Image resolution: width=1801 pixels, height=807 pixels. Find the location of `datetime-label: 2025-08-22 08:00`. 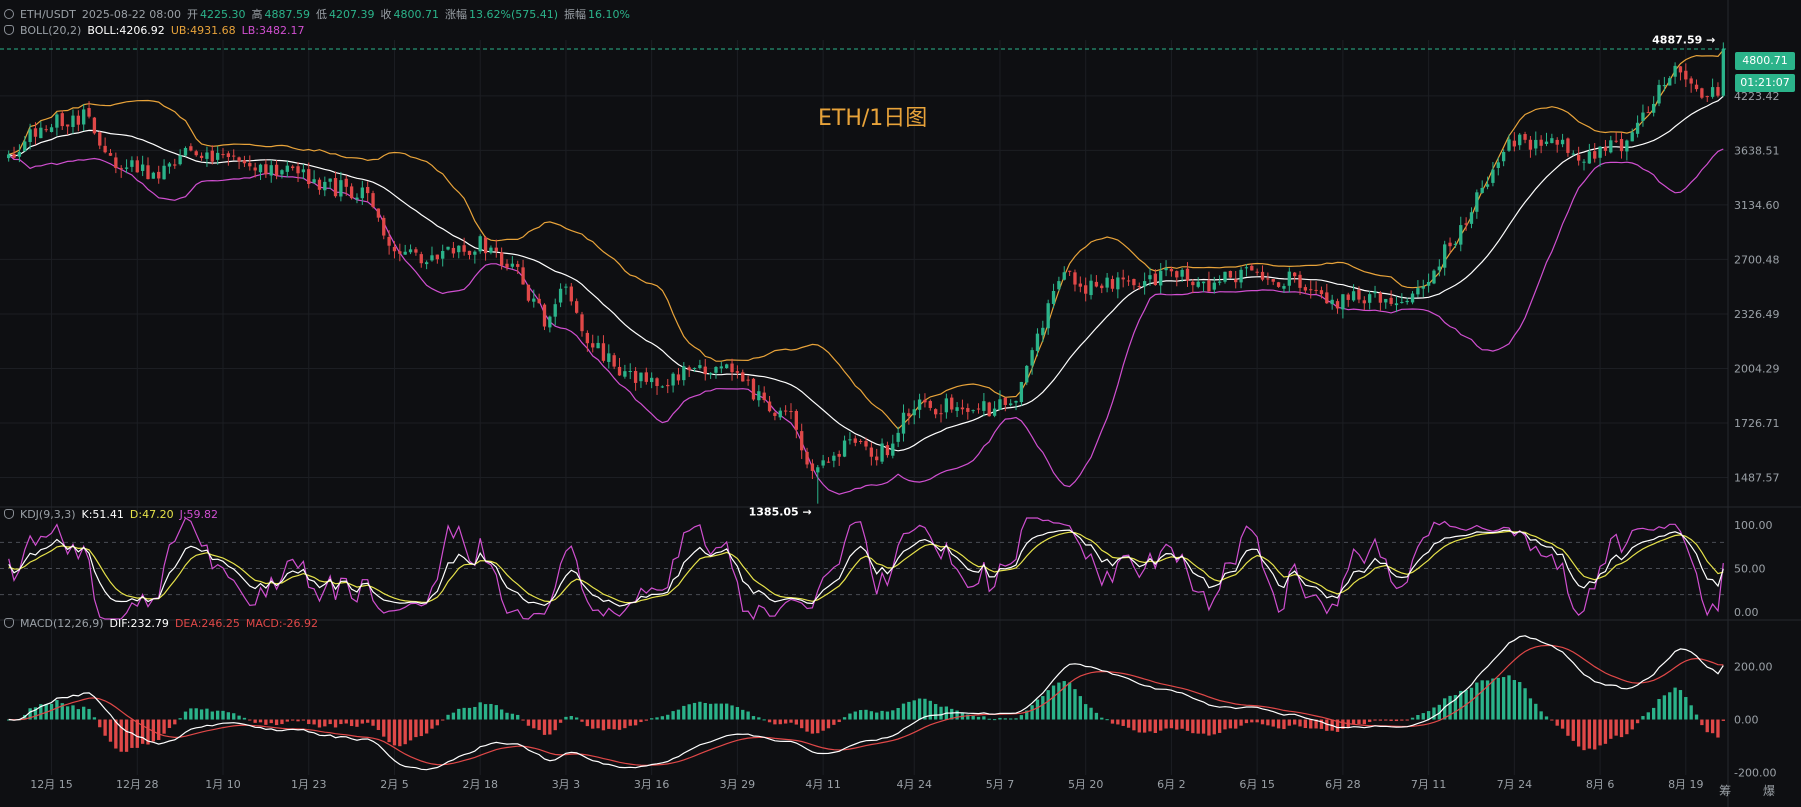

datetime-label: 2025-08-22 08:00 is located at coordinates (131, 14).